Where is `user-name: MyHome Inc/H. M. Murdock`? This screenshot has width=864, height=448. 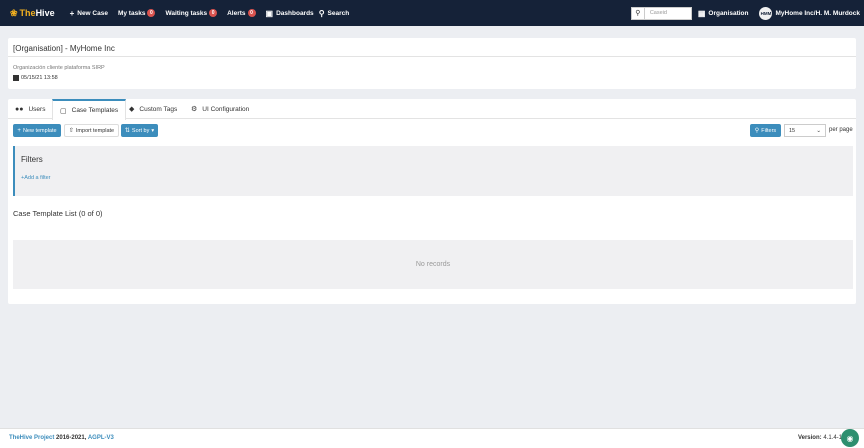 user-name: MyHome Inc/H. M. Murdock is located at coordinates (817, 13).